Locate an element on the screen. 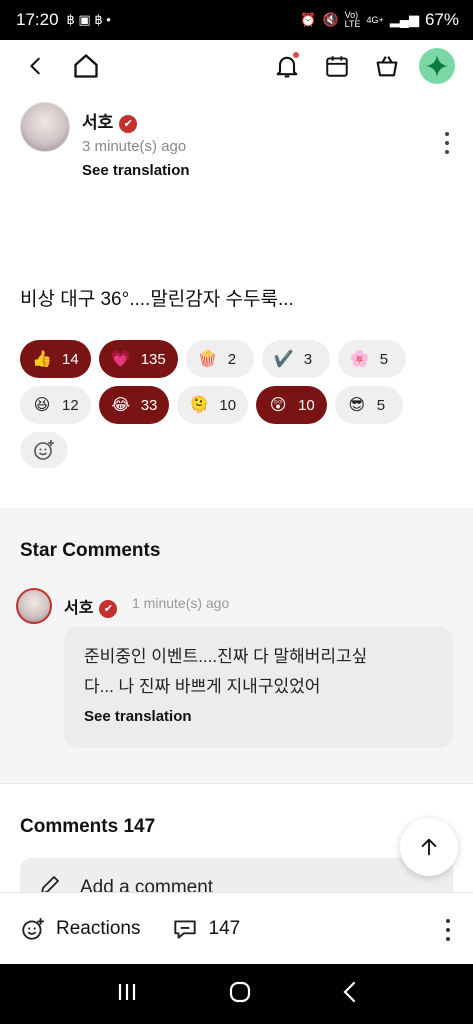 Image resolution: width=473 pixels, height=1024 pixels. popcorn-icon: 🍿 is located at coordinates (207, 359).